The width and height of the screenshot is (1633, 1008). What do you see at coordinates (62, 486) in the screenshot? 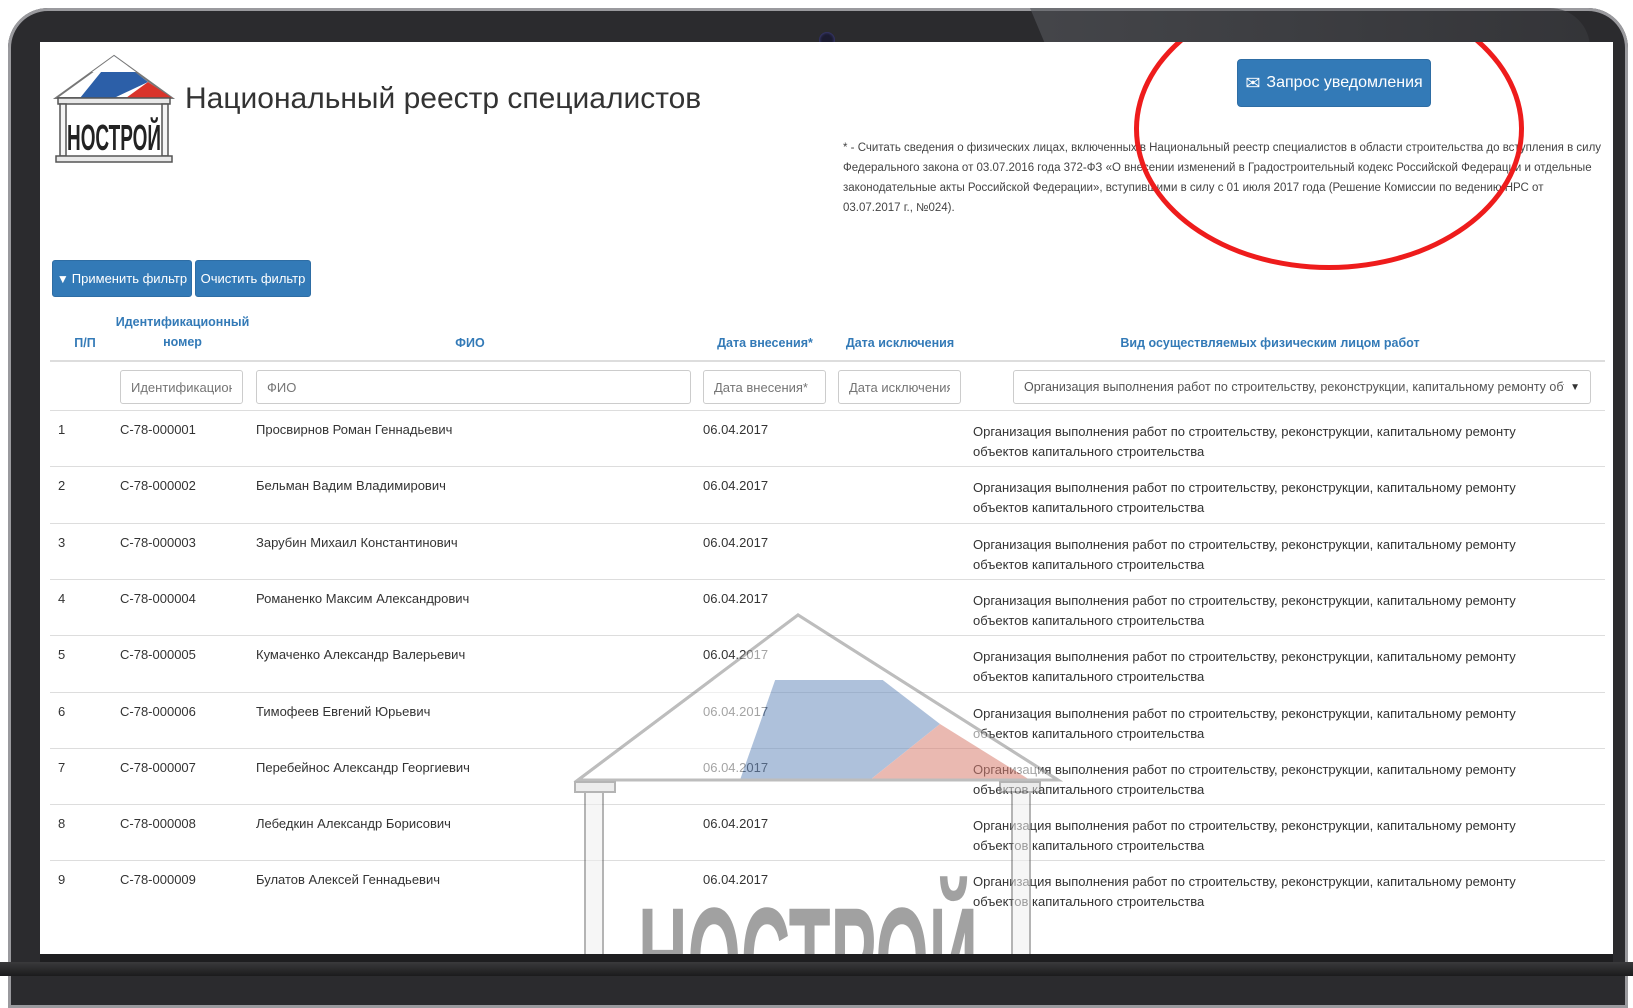
I see `row-number: 2` at bounding box center [62, 486].